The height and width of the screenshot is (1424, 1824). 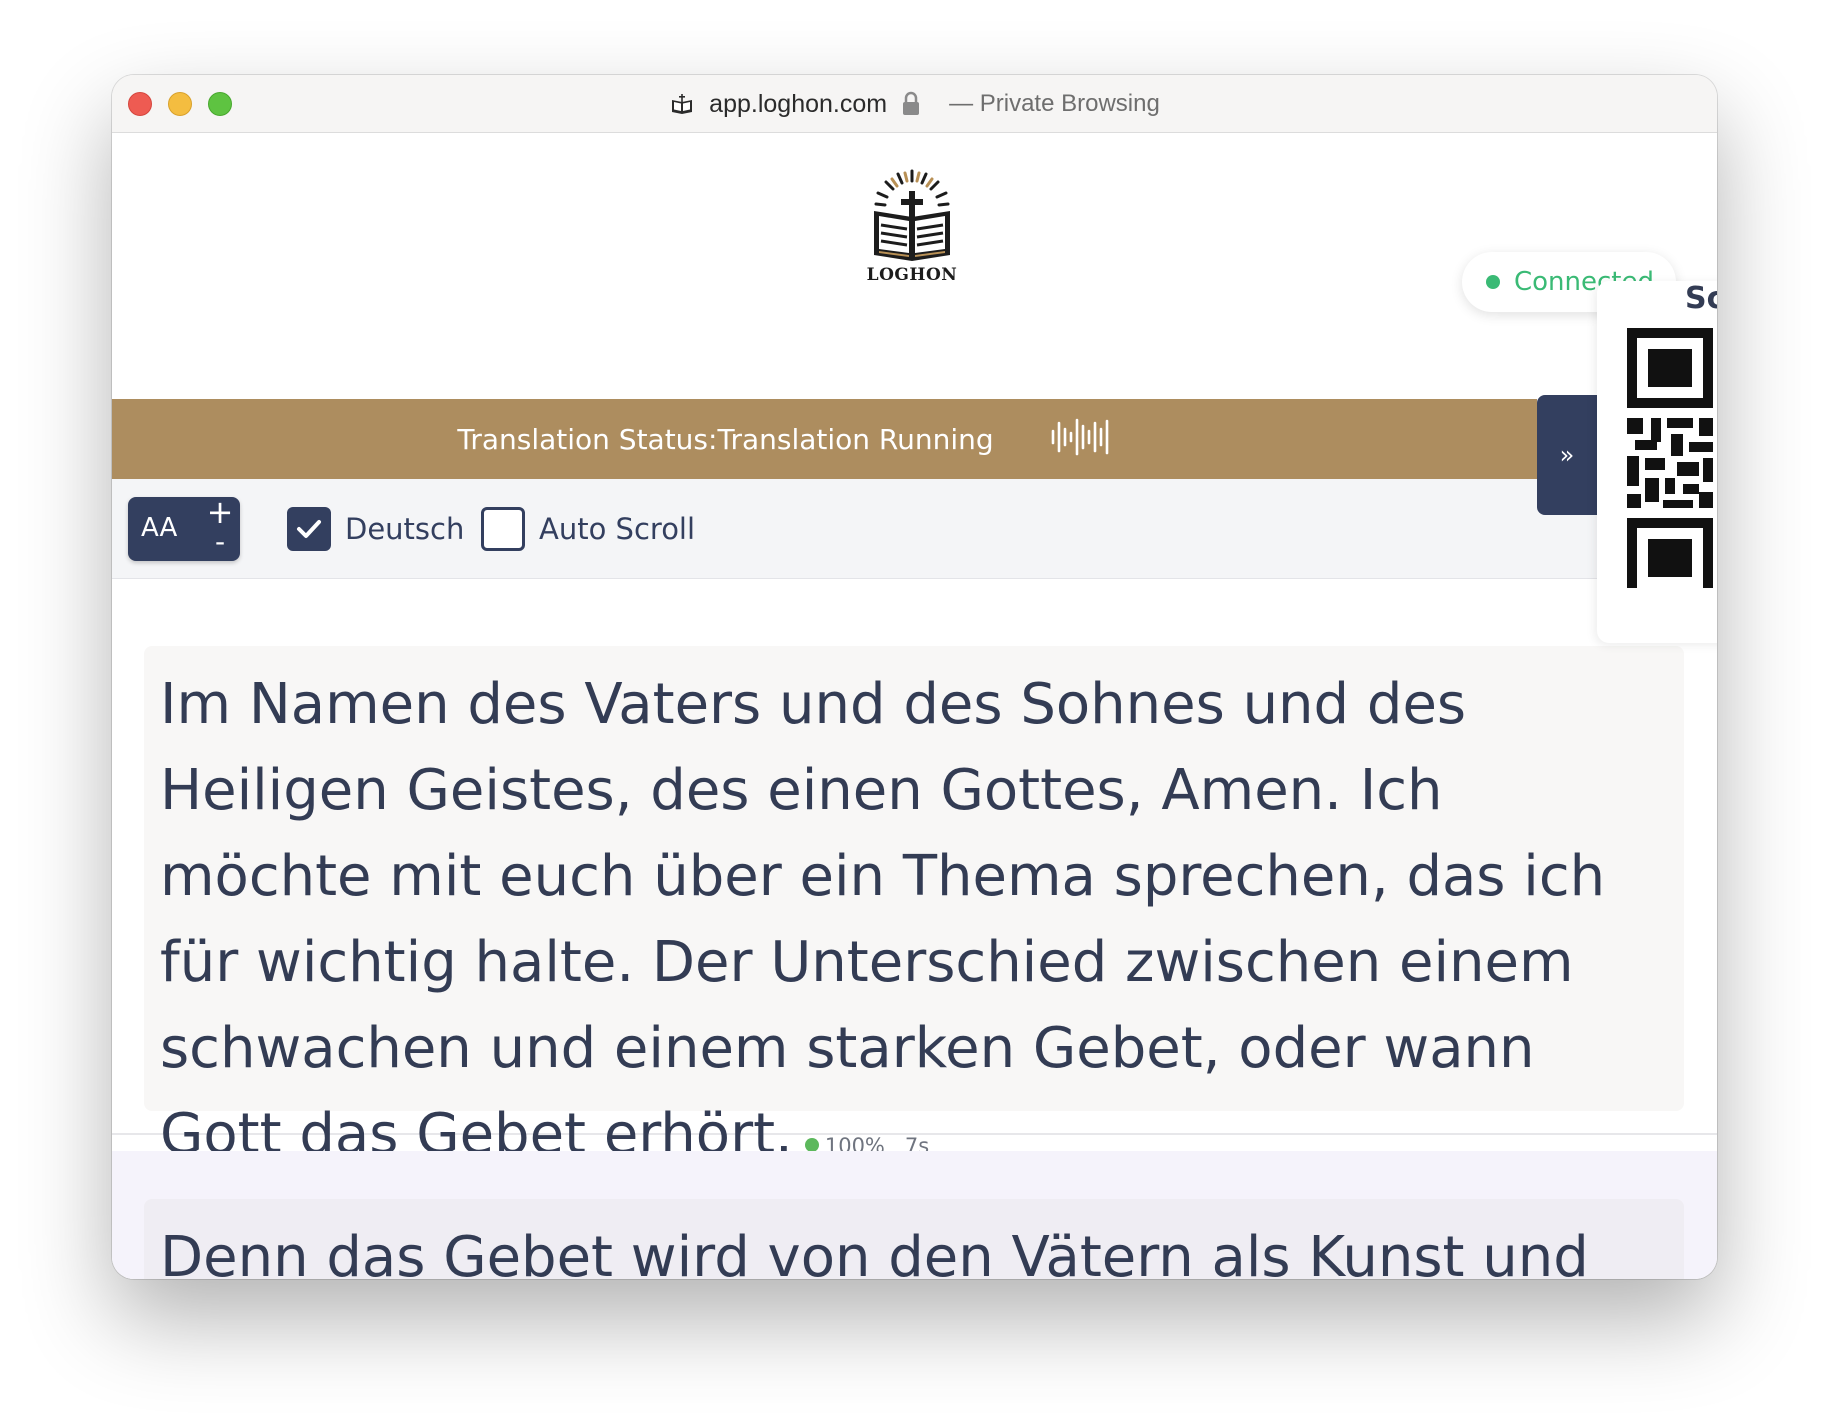 I want to click on bible-logo-icon, so click(x=912, y=215).